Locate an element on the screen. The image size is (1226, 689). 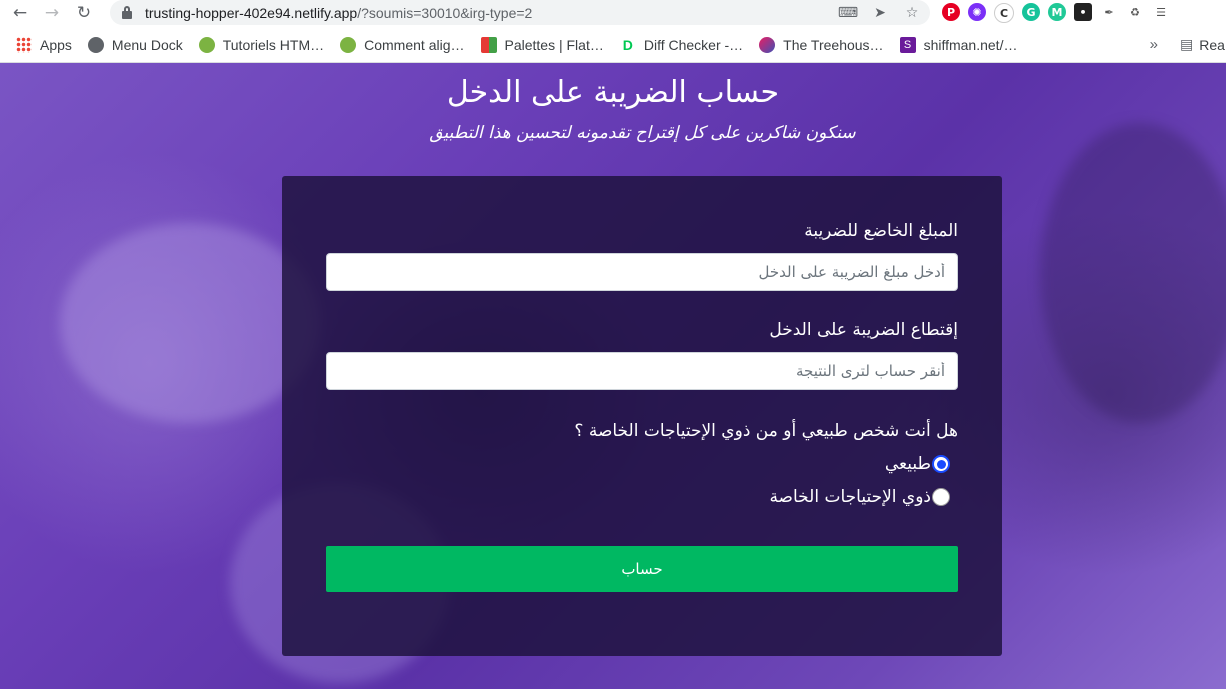
tax-deduction-result-input is located at coordinates (642, 371).